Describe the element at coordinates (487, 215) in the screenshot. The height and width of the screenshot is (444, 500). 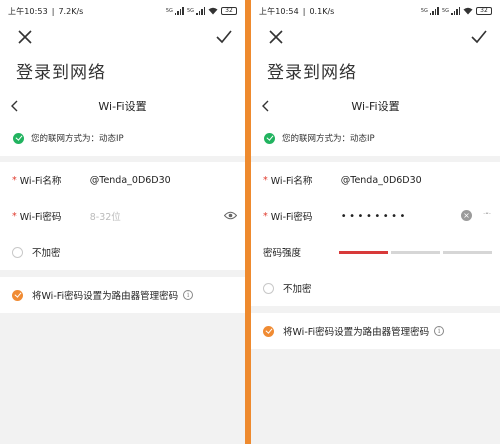
I see `eye-off-icon: ⁻ʷ⁻` at that location.